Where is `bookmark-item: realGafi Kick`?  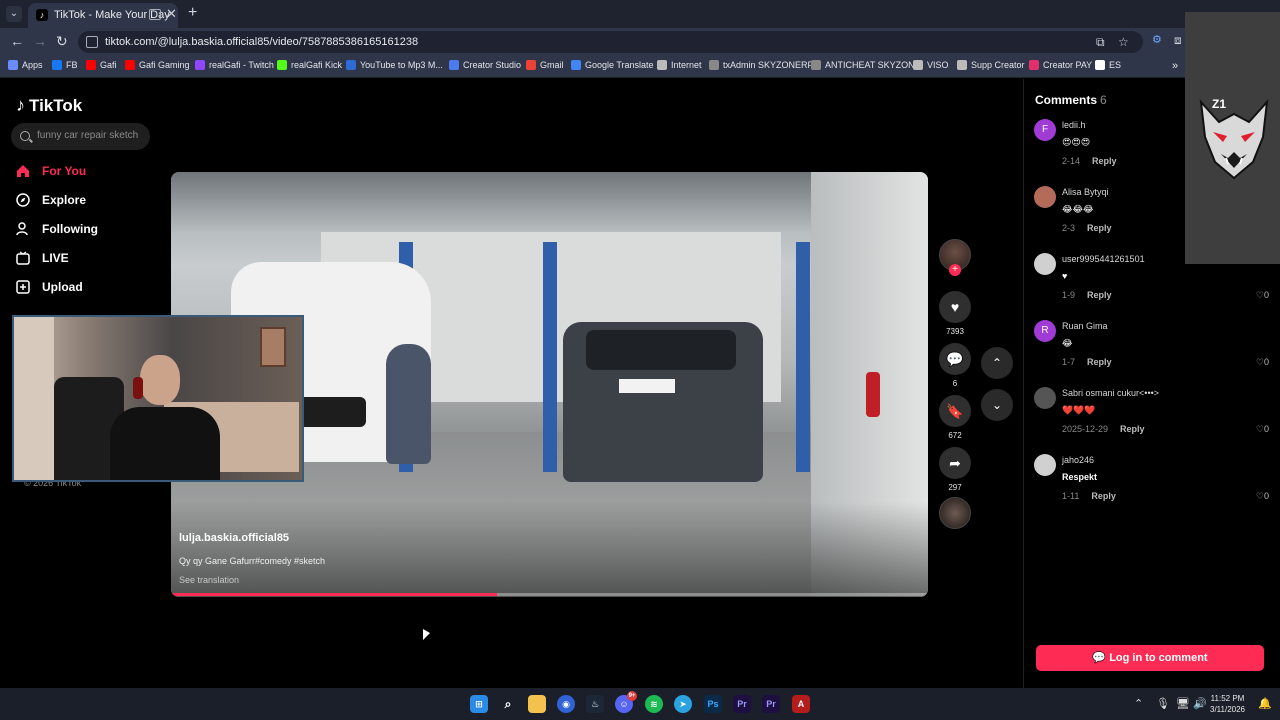 bookmark-item: realGafi Kick is located at coordinates (309, 65).